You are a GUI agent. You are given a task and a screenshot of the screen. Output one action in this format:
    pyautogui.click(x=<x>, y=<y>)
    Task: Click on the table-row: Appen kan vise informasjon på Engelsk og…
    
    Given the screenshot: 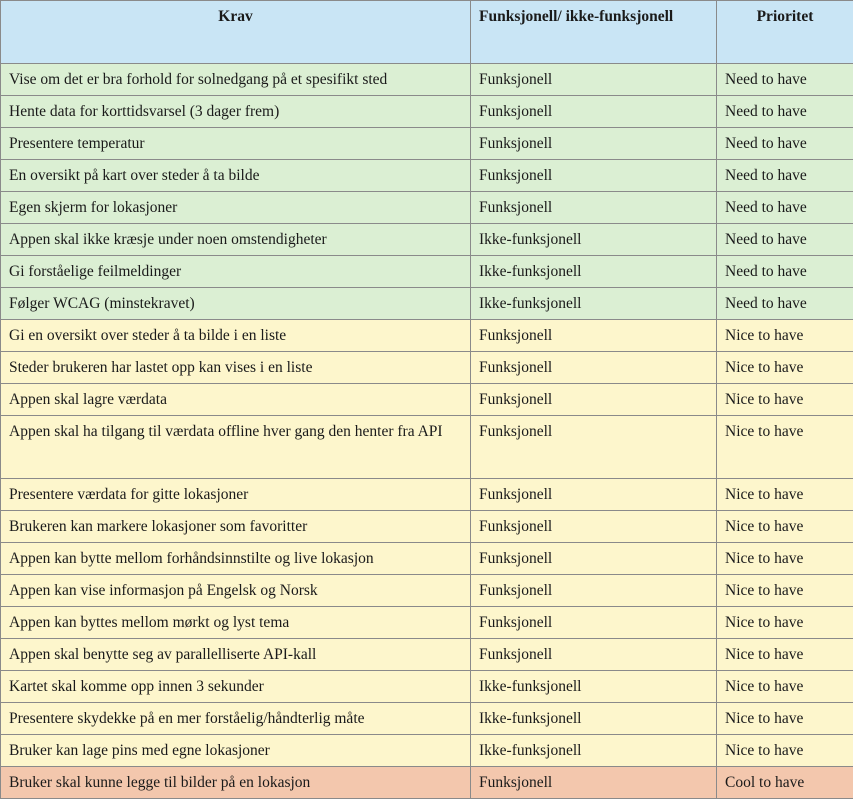 What is the action you would take?
    pyautogui.click(x=427, y=591)
    